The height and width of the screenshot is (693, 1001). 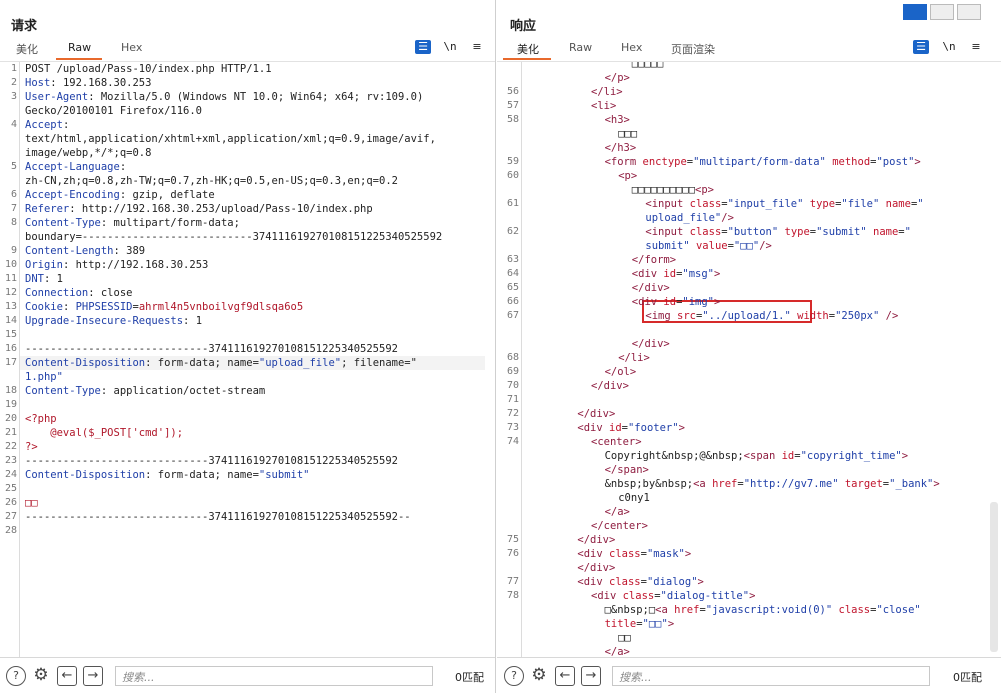 What do you see at coordinates (705, 596) in the screenshot?
I see `code-token: "dialog-title"` at bounding box center [705, 596].